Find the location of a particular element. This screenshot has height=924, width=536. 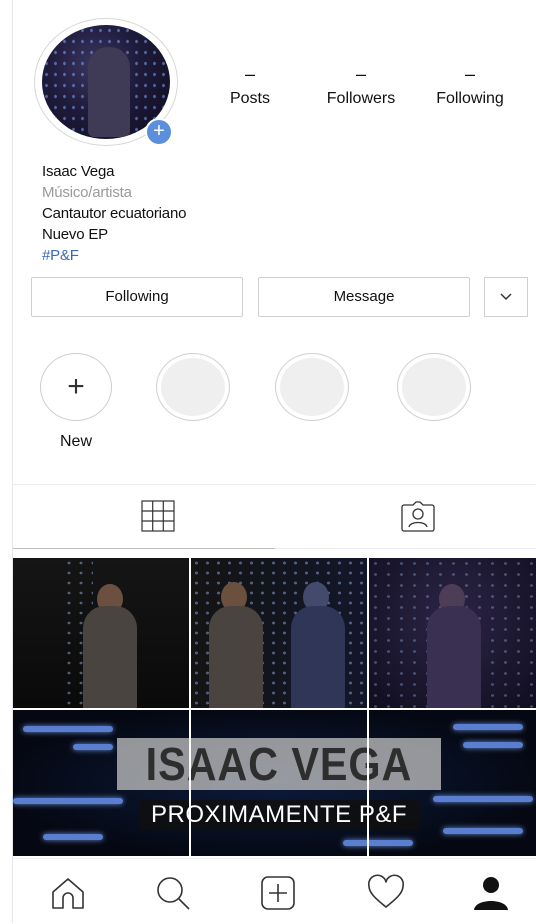

plus-icon: + is located at coordinates (76, 386).